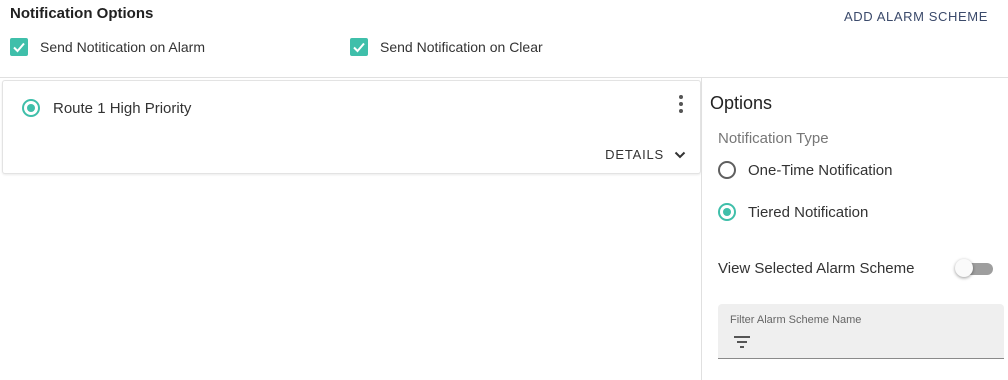  What do you see at coordinates (741, 103) in the screenshot?
I see `options-title: Options` at bounding box center [741, 103].